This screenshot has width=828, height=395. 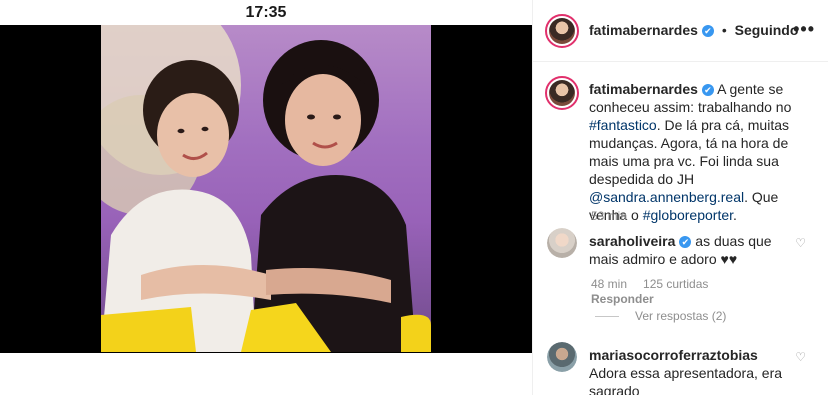 What do you see at coordinates (735, 215) in the screenshot?
I see `caption-text: .` at bounding box center [735, 215].